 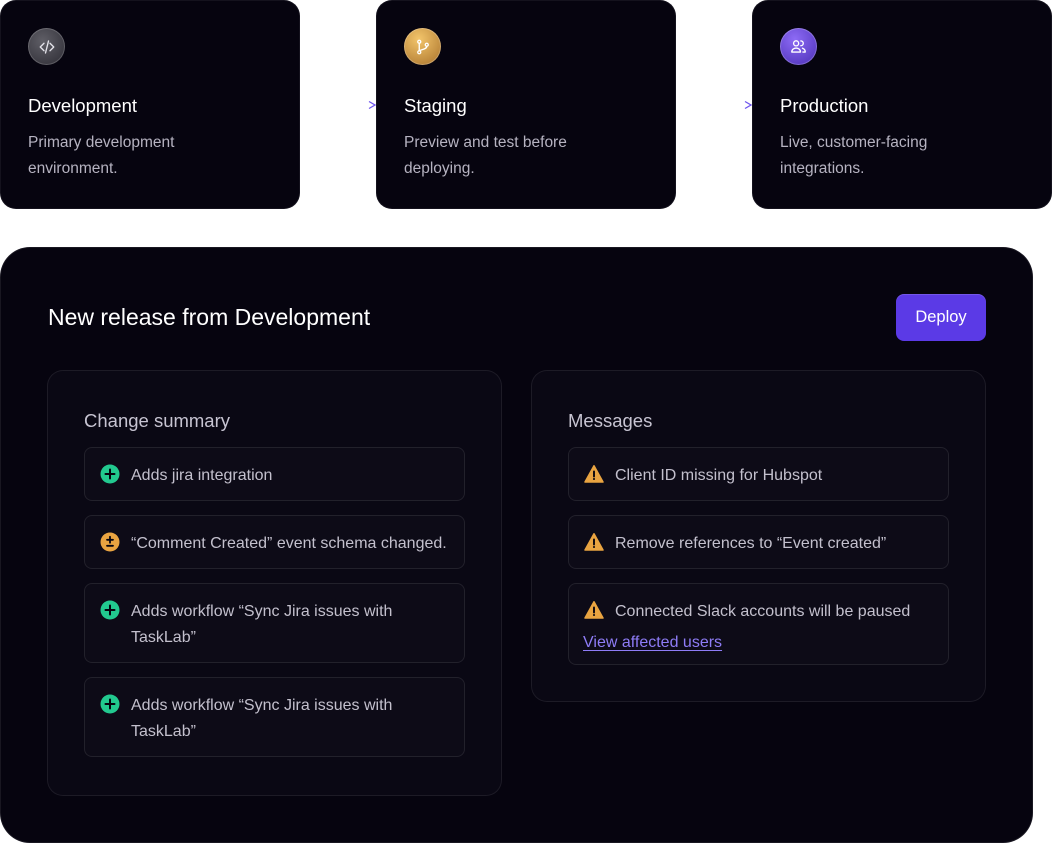 What do you see at coordinates (941, 317) in the screenshot?
I see `deploy-button: Deploy` at bounding box center [941, 317].